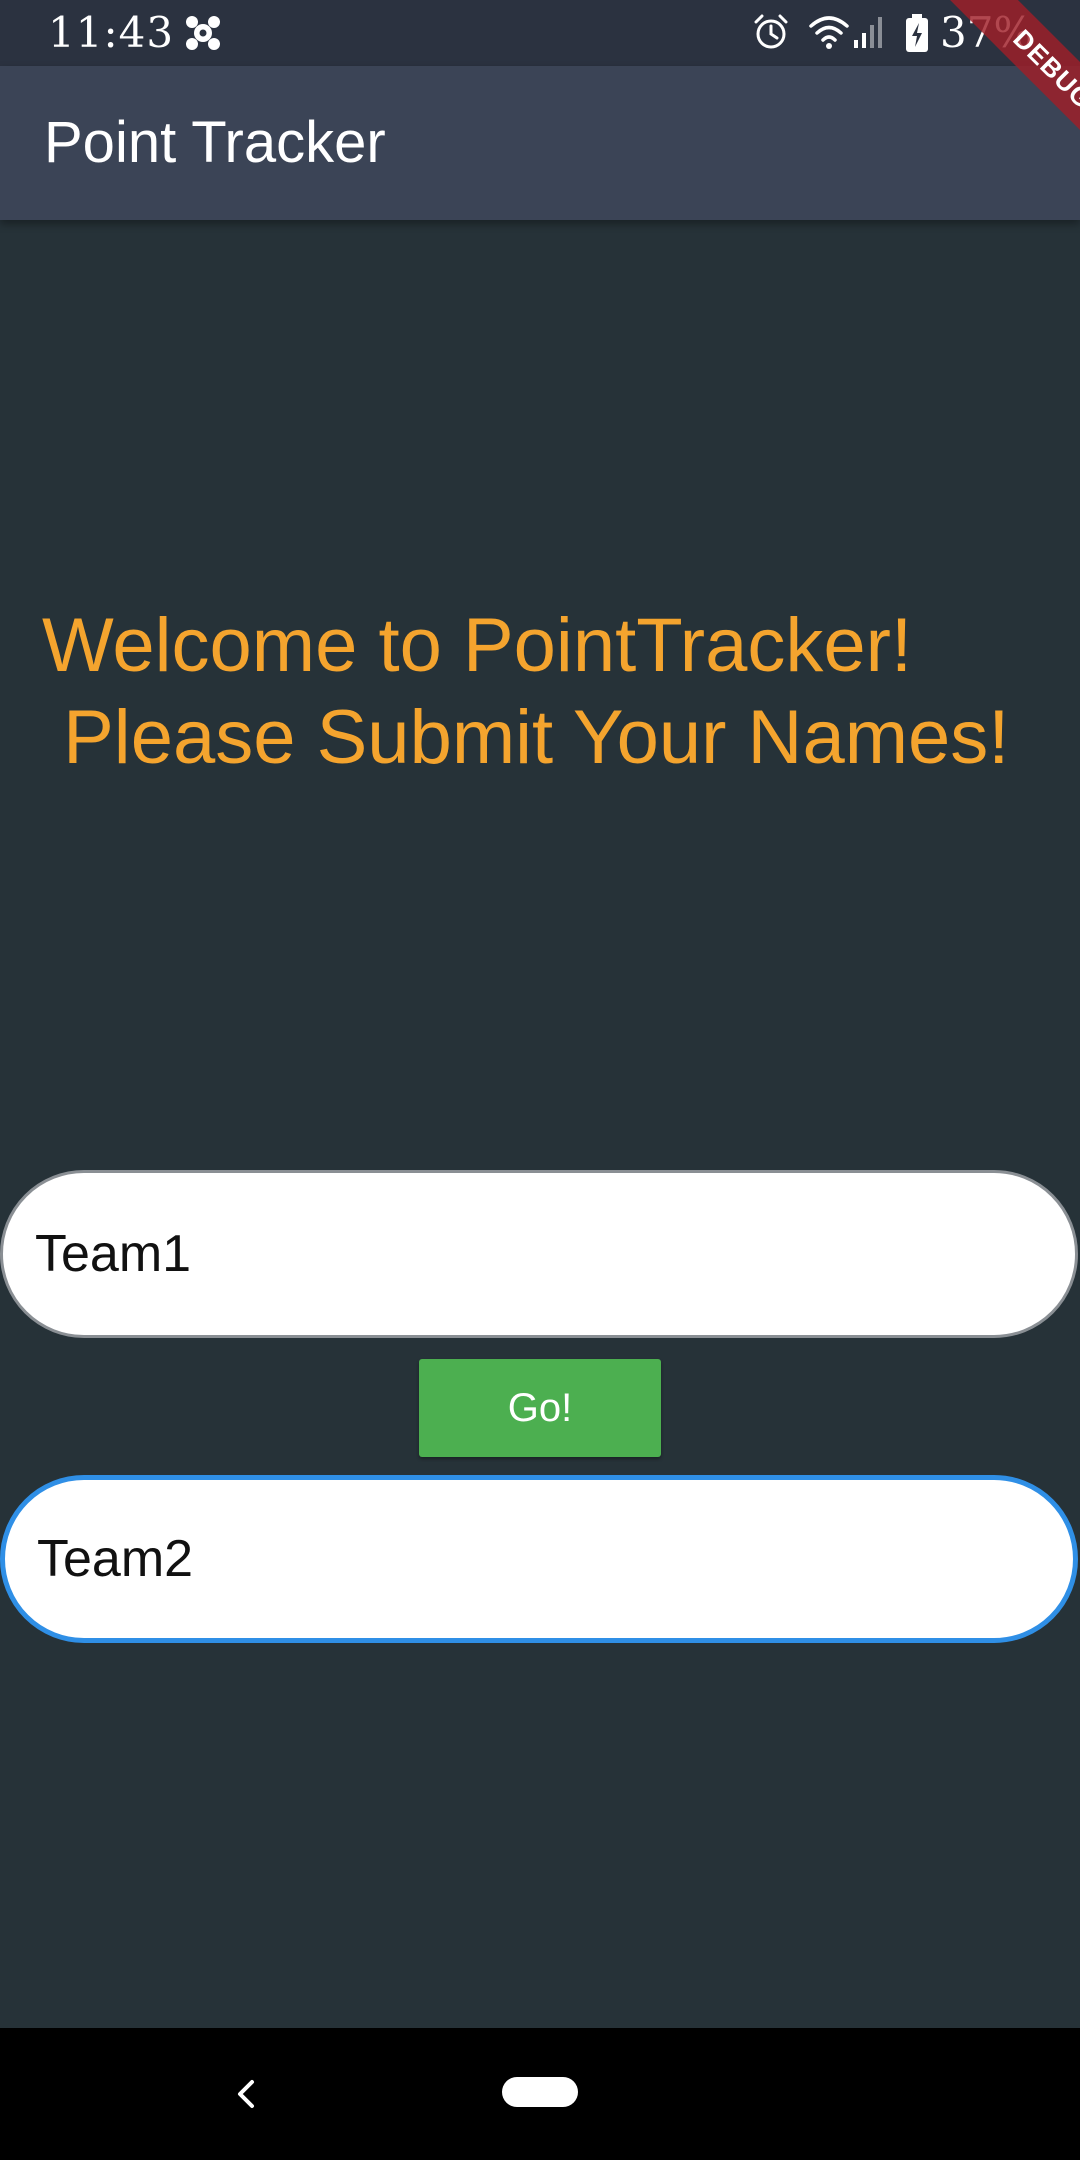  I want to click on battery-percentage: 37%, so click(987, 32).